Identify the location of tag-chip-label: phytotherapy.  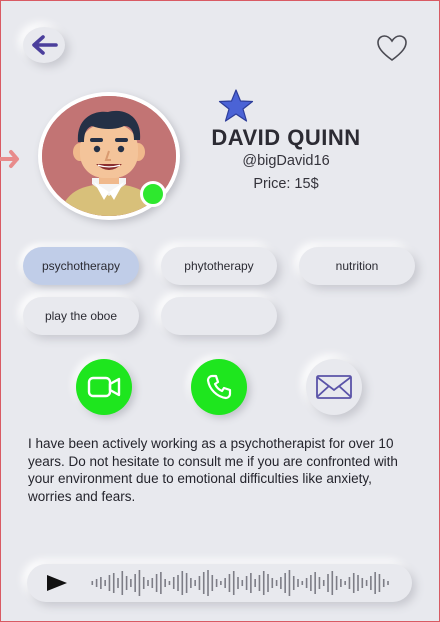
(219, 266).